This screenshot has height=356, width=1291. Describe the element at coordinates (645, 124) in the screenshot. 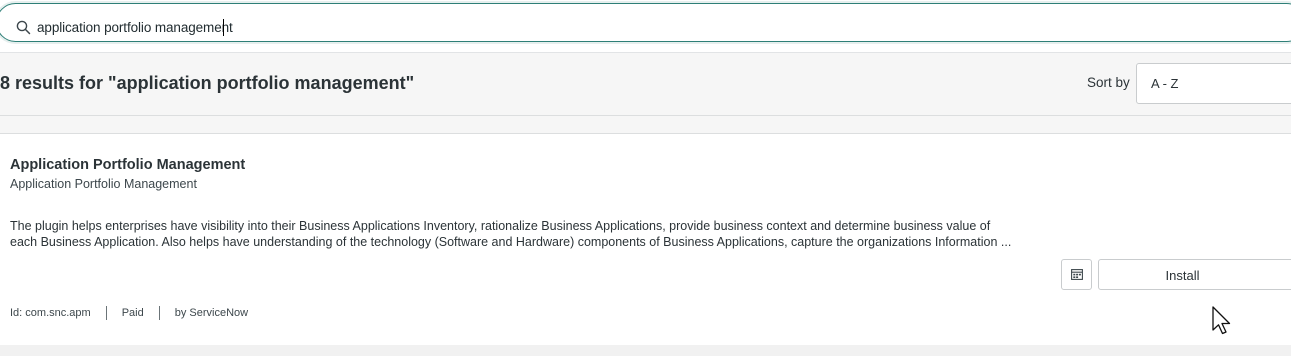

I see `results-gap` at that location.